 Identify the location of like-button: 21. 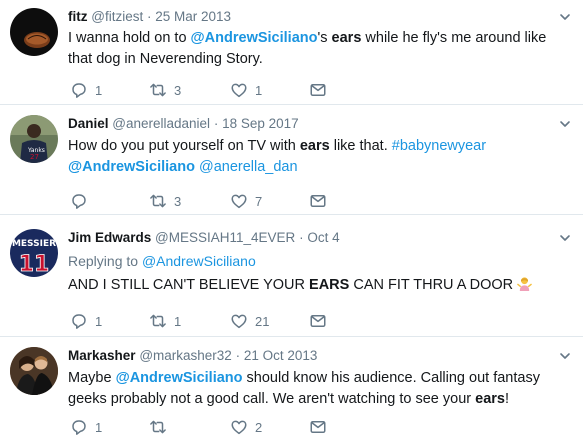
(249, 321).